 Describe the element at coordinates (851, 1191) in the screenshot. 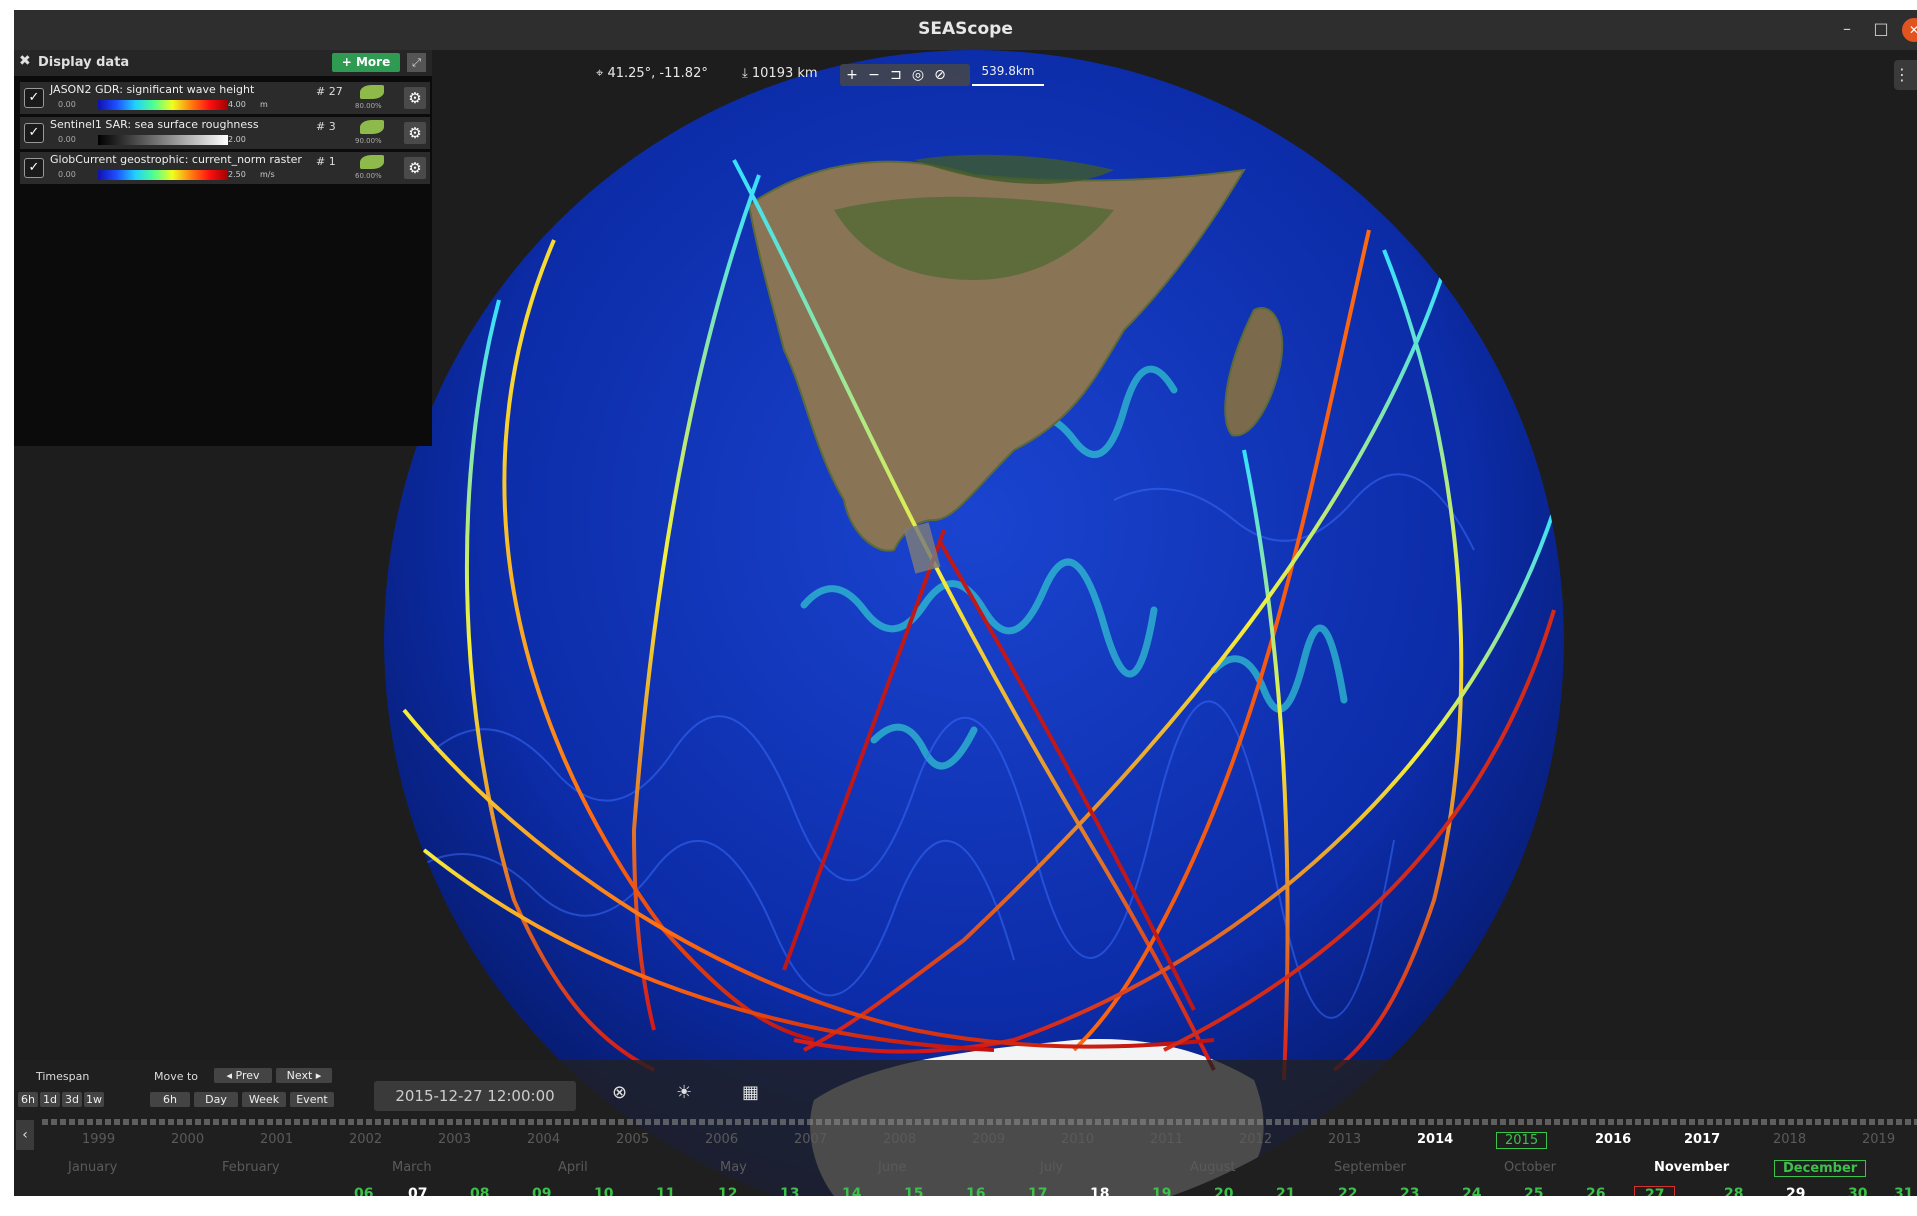

I see `day-item: 14` at that location.